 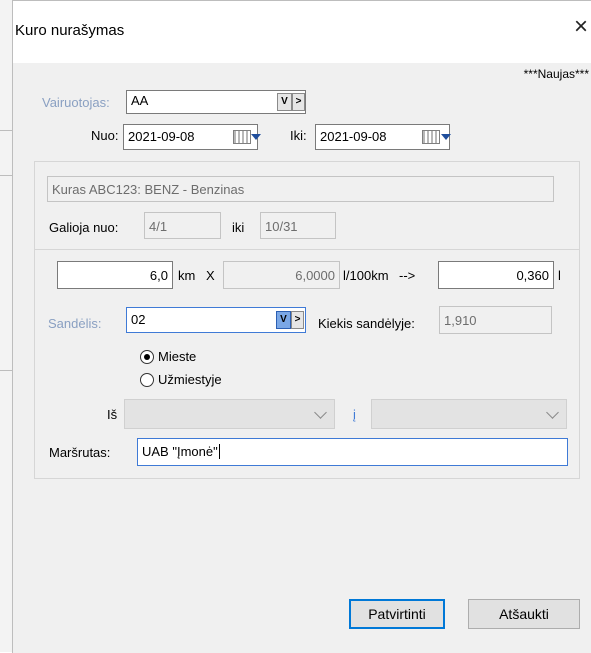 What do you see at coordinates (302, 32) in the screenshot?
I see `title-bar: Kuro nurašymas ×` at bounding box center [302, 32].